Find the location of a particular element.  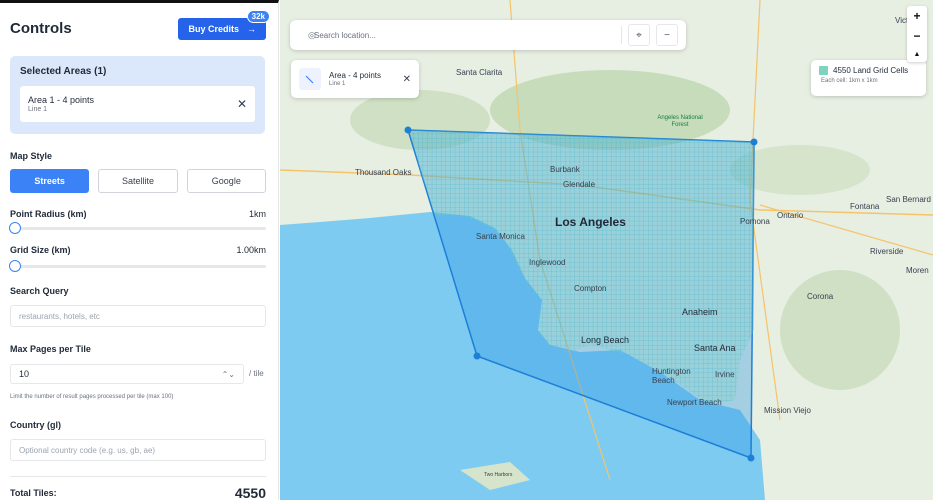

max-pages-input: 10 ⌃⌄ is located at coordinates (127, 374).